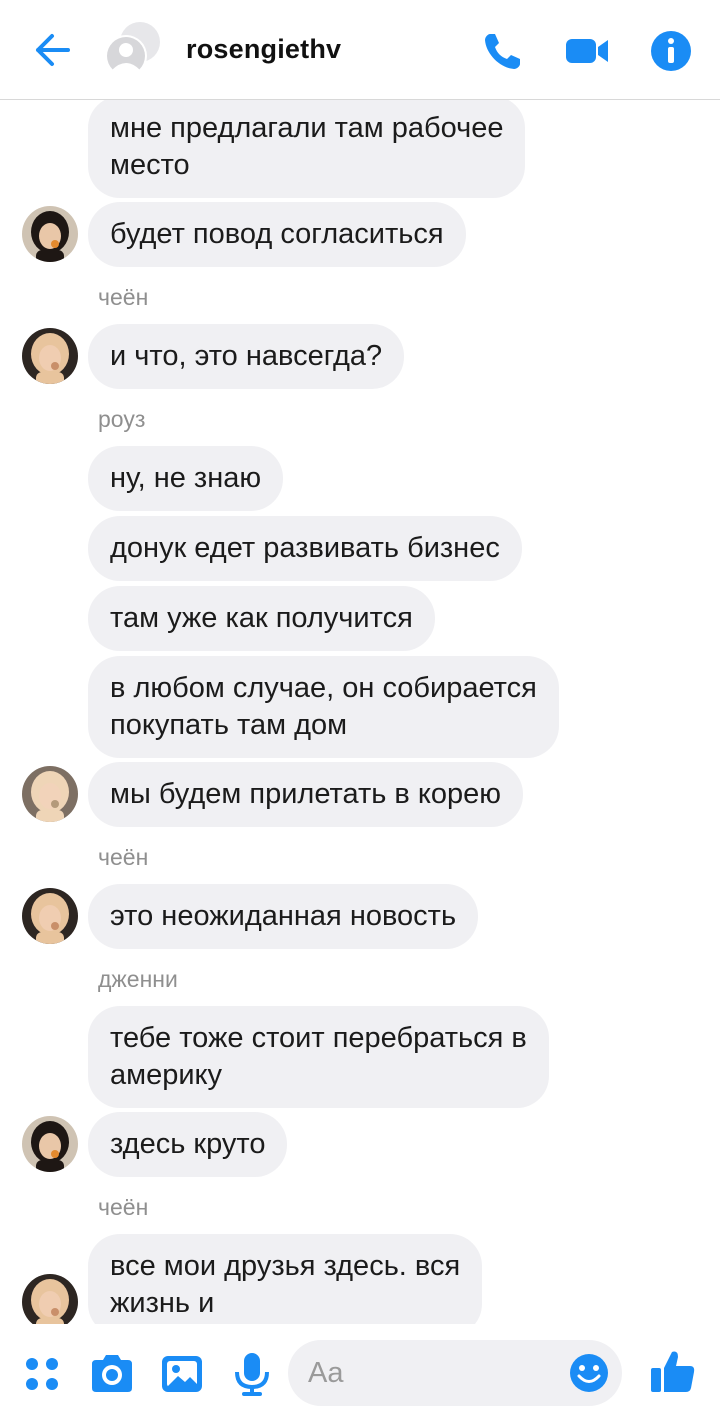 This screenshot has height=1424, width=720. I want to click on message-bubble: будет повод согласиться, so click(277, 234).